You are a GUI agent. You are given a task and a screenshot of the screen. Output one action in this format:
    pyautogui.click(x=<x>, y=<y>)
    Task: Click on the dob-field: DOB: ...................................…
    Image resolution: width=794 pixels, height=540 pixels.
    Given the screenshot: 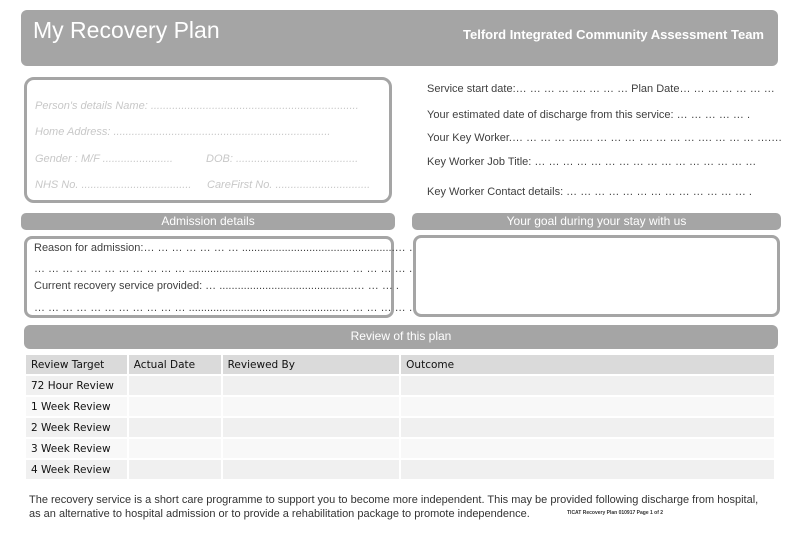 What is the action you would take?
    pyautogui.click(x=282, y=159)
    